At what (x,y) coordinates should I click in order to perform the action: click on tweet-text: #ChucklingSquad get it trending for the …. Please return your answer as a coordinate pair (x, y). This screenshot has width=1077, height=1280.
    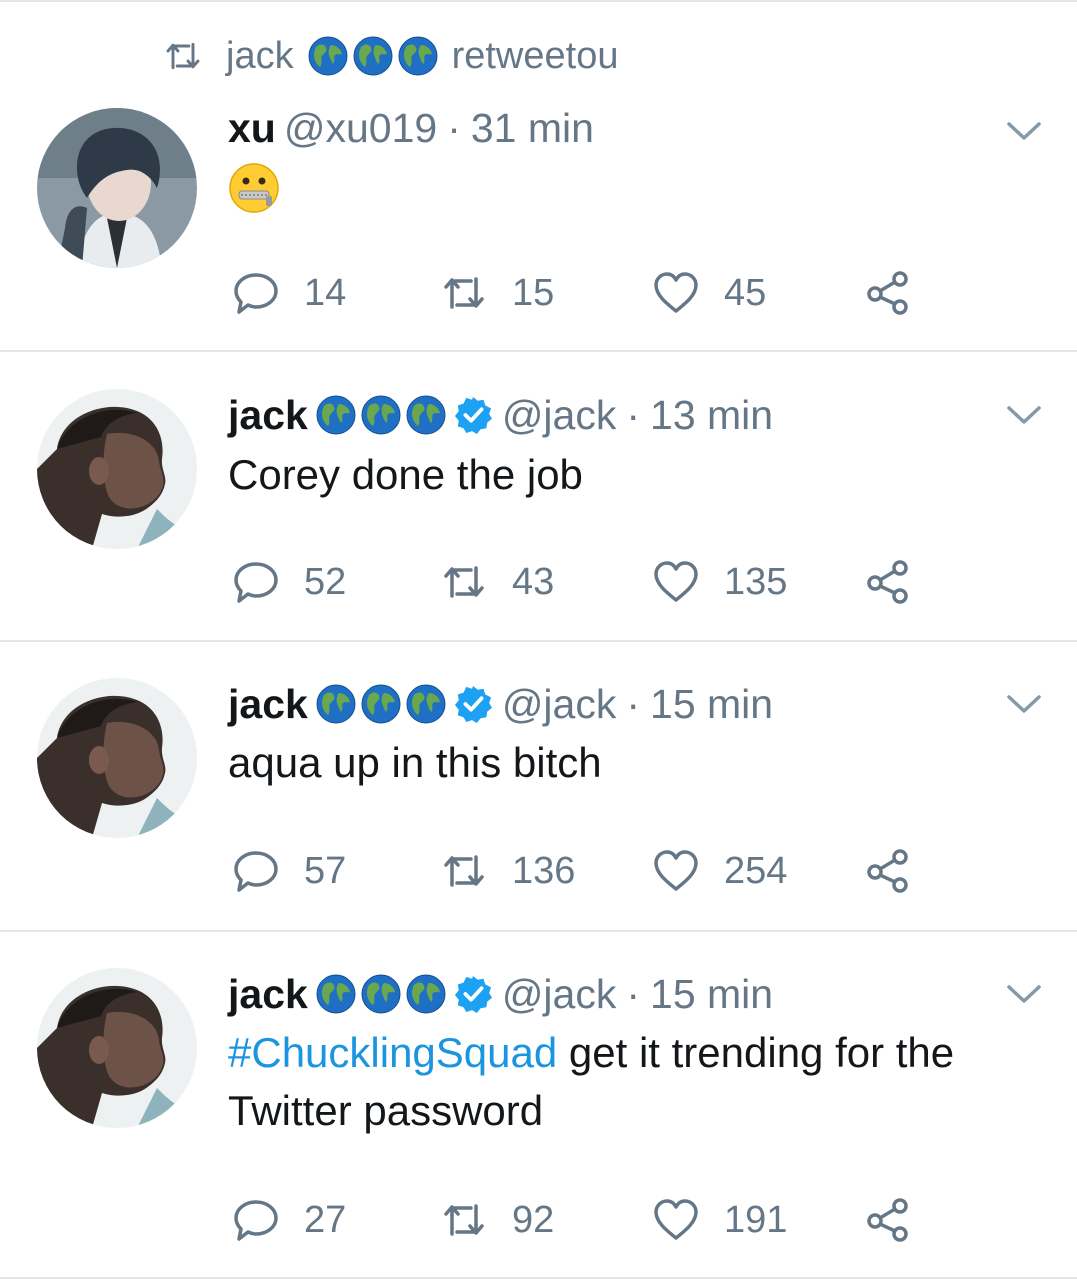
    Looking at the image, I should click on (628, 1082).